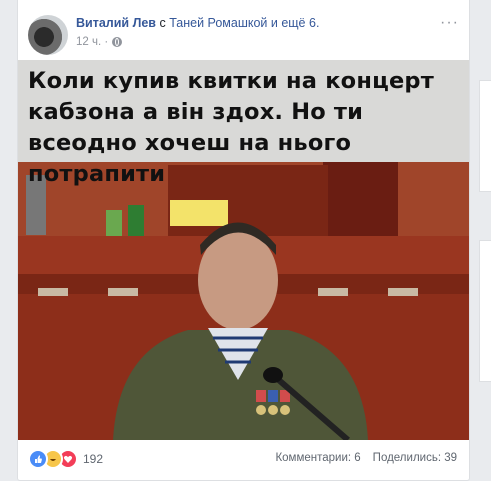 This screenshot has height=481, width=491. What do you see at coordinates (117, 42) in the screenshot?
I see `globe-icon` at bounding box center [117, 42].